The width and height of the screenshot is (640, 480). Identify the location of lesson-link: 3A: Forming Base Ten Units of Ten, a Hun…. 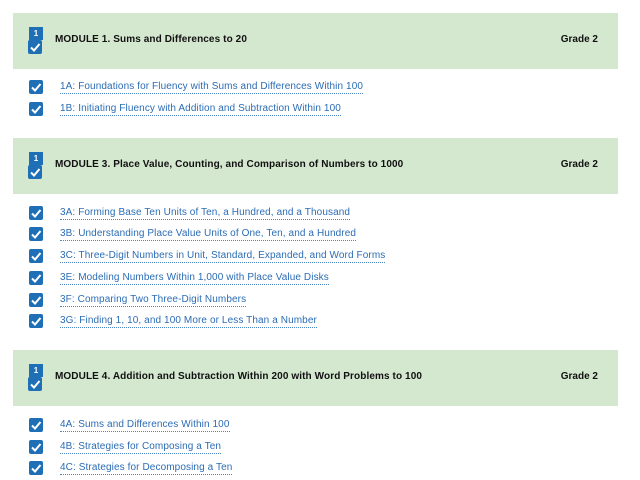
(205, 213).